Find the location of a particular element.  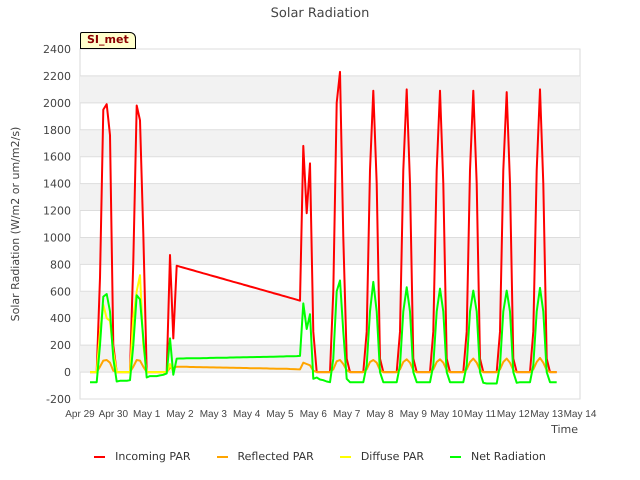

x-tick-label: May 3 is located at coordinates (213, 414).